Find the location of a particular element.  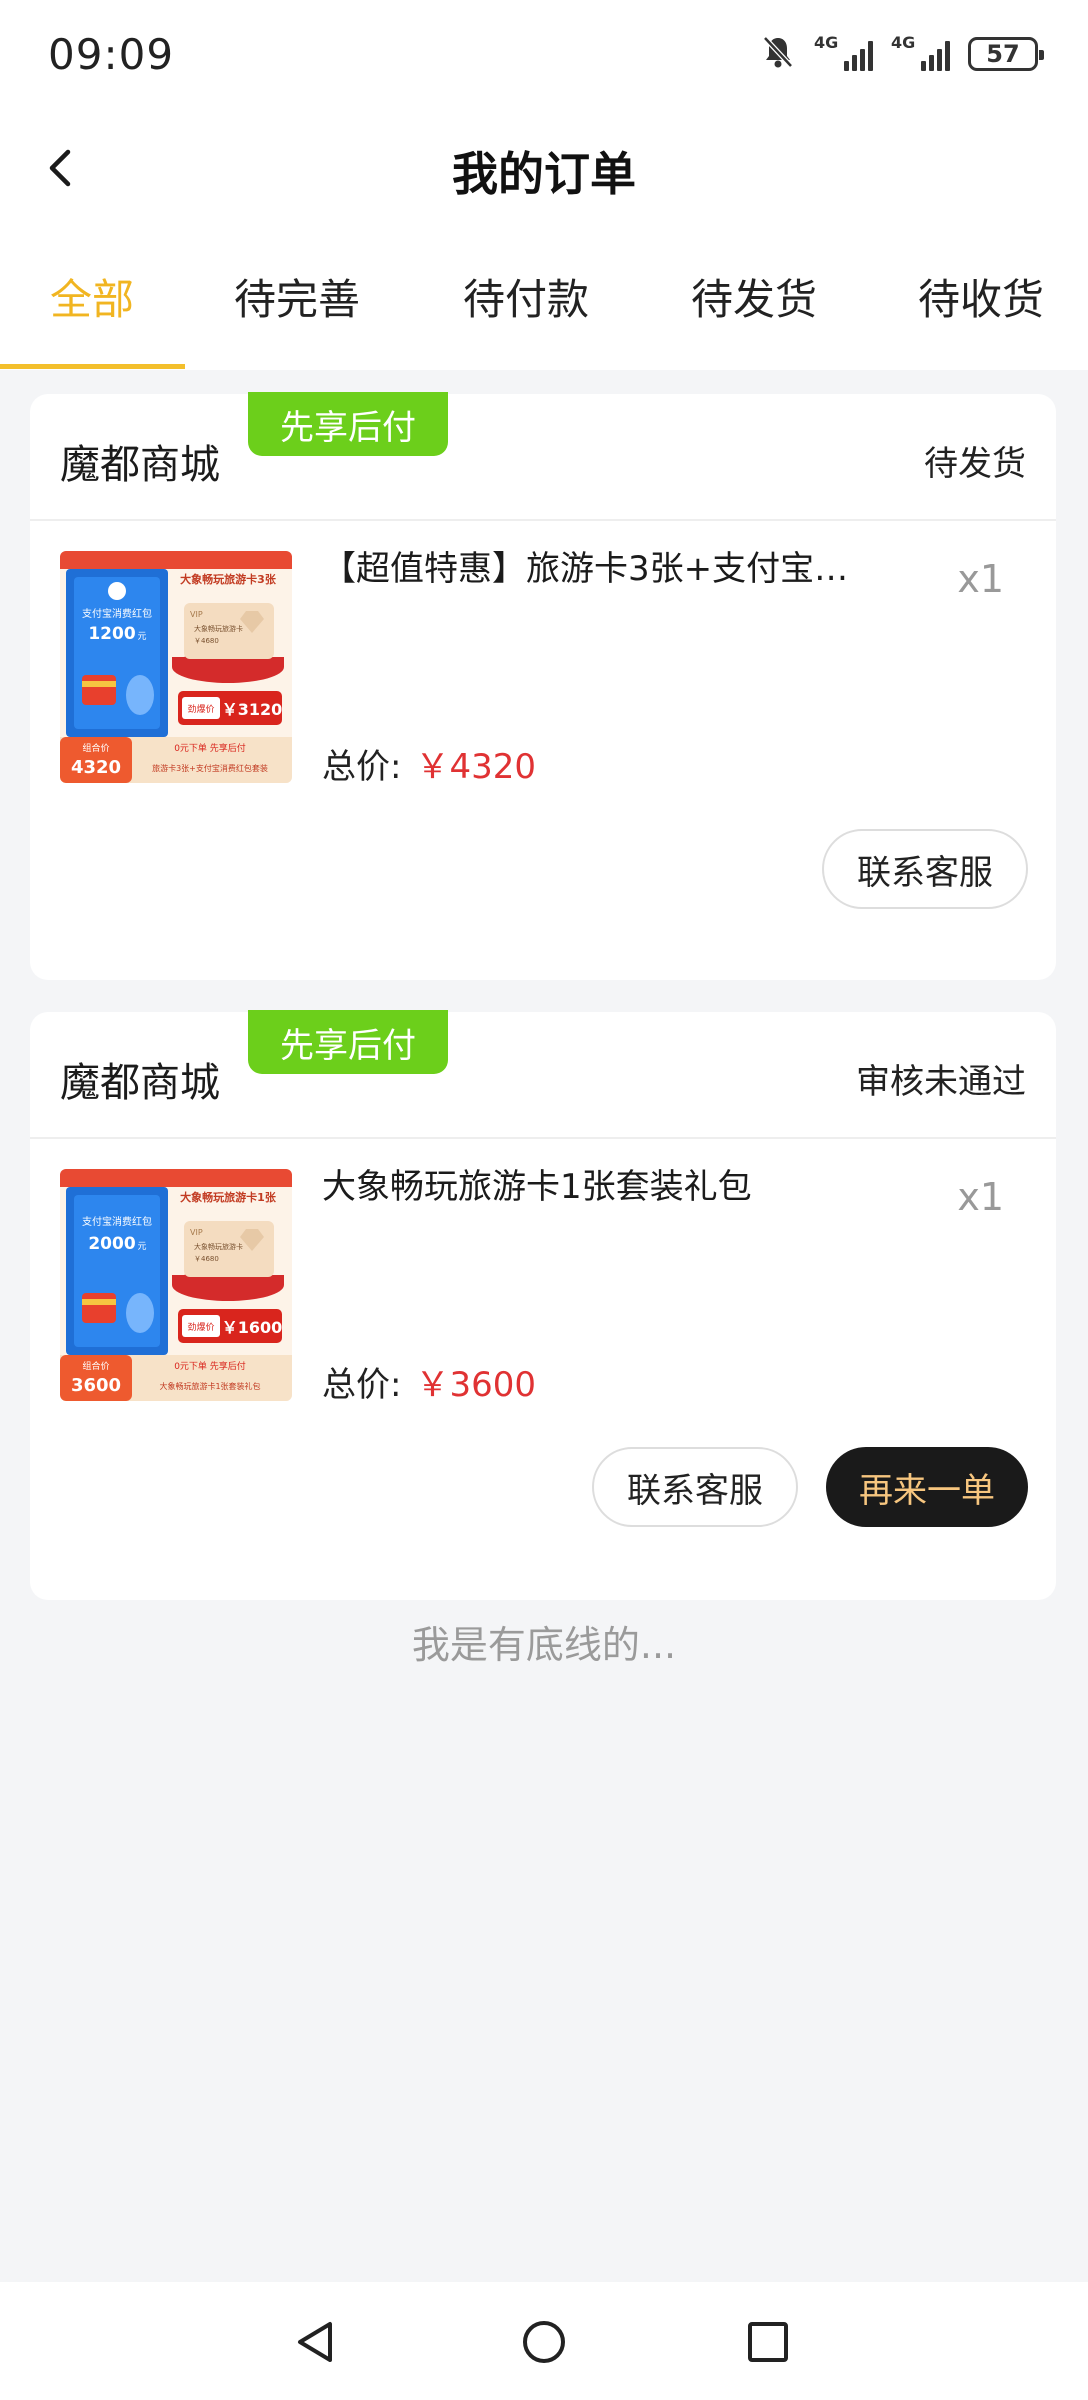

tab-to-pay: 待付款 is located at coordinates (526, 296).